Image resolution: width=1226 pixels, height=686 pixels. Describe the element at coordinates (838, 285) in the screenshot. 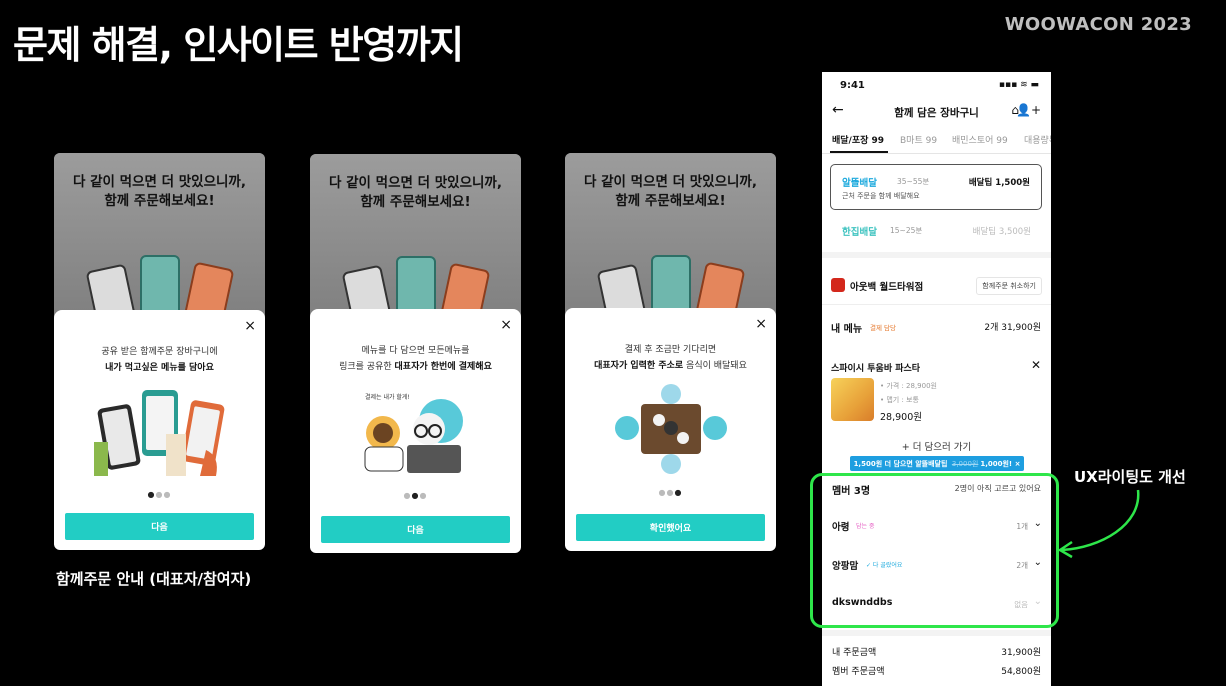

I see `store-logo-icon` at that location.